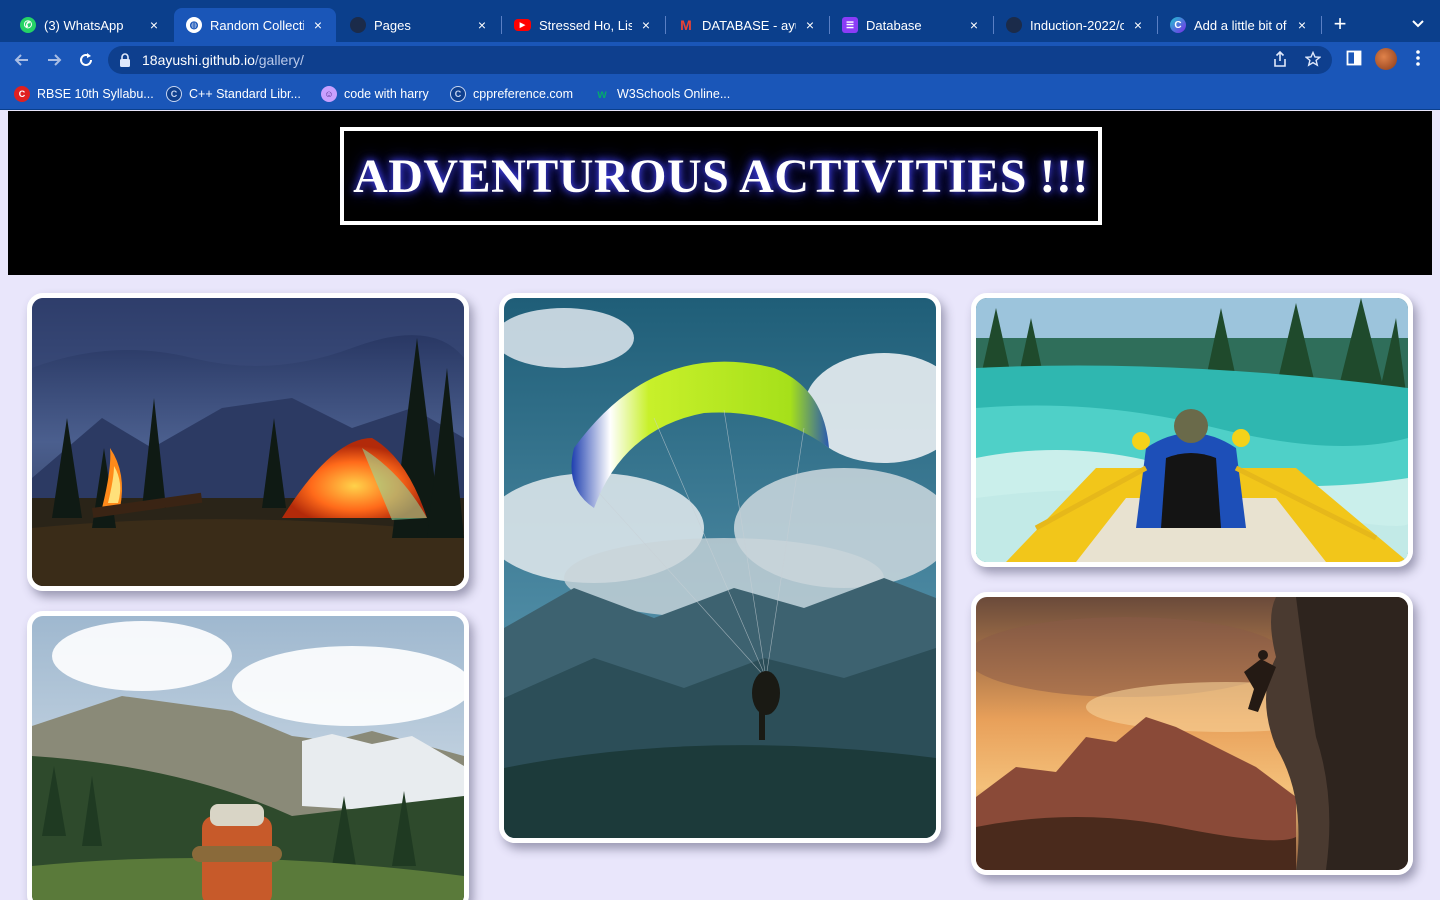 The height and width of the screenshot is (900, 1440). Describe the element at coordinates (1313, 59) in the screenshot. I see `bookmark-star-icon` at that location.